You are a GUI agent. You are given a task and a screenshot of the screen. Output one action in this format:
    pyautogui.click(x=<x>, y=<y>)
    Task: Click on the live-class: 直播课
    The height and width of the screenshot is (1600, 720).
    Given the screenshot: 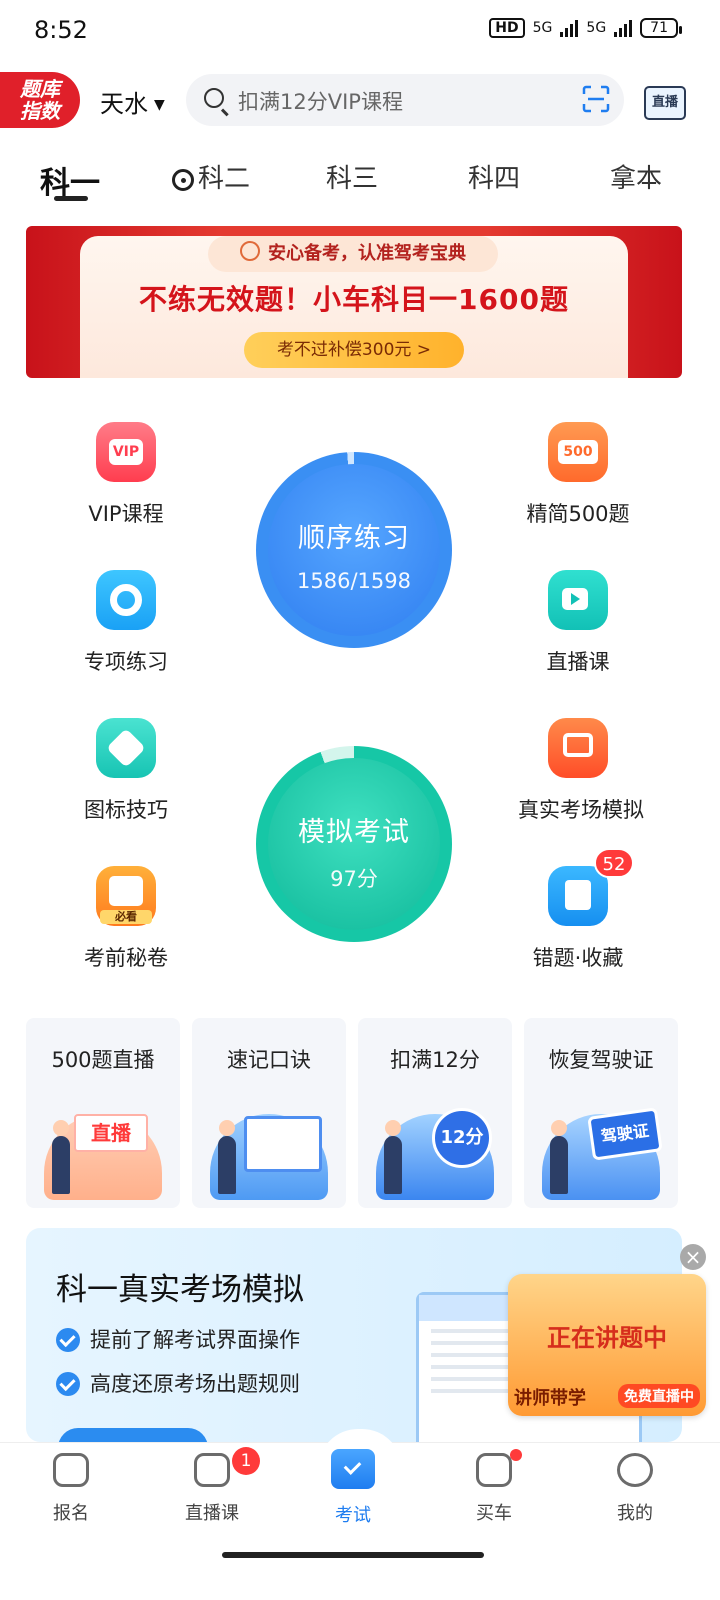 What is the action you would take?
    pyautogui.click(x=578, y=623)
    